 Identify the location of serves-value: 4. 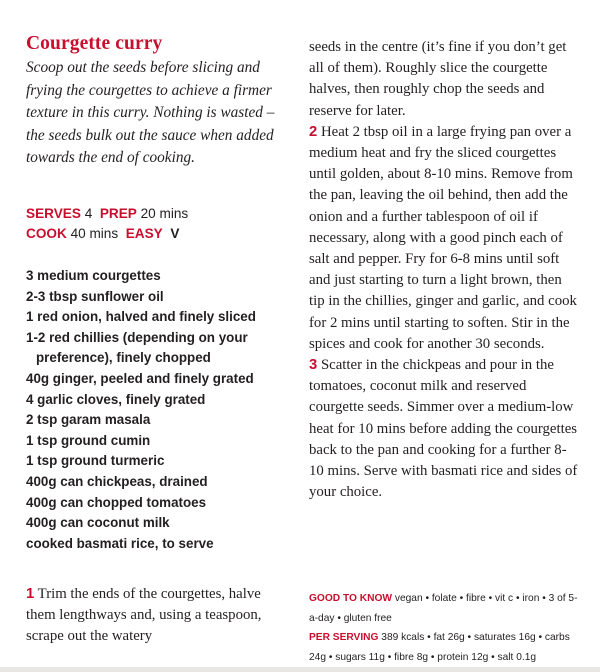
(88, 213).